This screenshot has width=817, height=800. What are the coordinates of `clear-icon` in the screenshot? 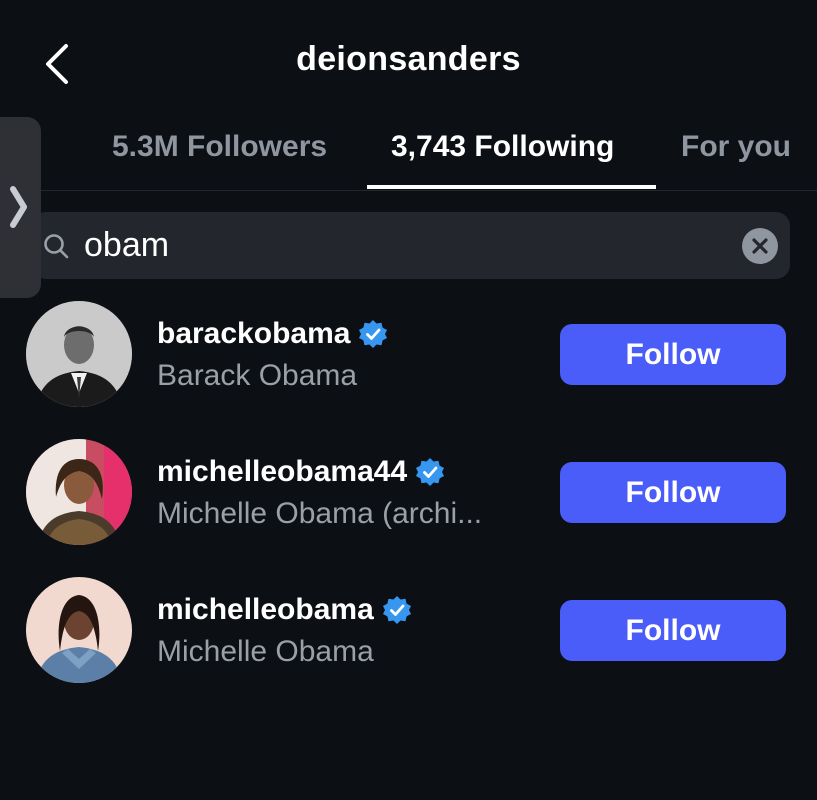 It's located at (760, 246).